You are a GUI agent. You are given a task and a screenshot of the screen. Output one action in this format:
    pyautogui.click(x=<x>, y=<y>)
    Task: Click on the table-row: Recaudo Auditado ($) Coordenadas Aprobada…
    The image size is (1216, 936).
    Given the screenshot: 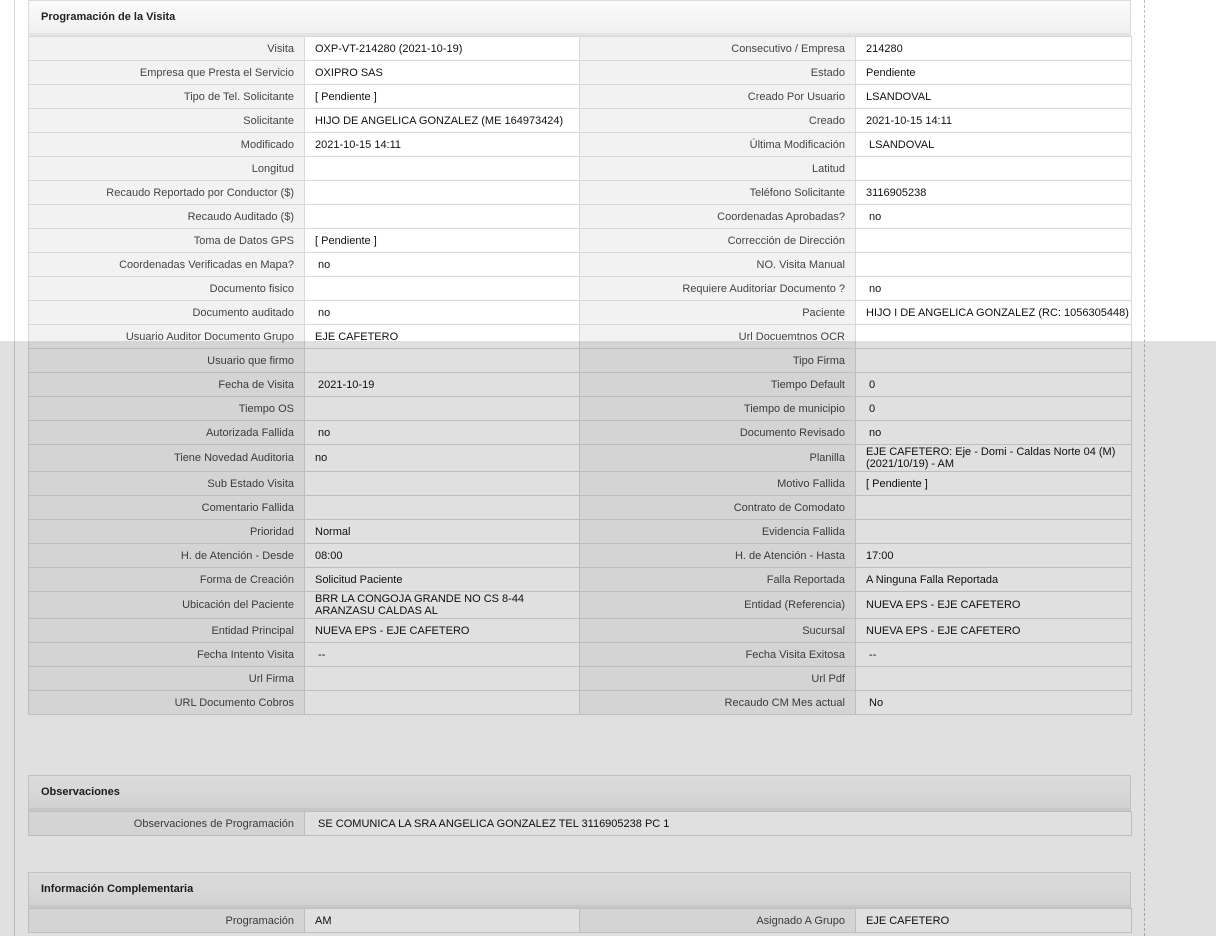 What is the action you would take?
    pyautogui.click(x=580, y=216)
    